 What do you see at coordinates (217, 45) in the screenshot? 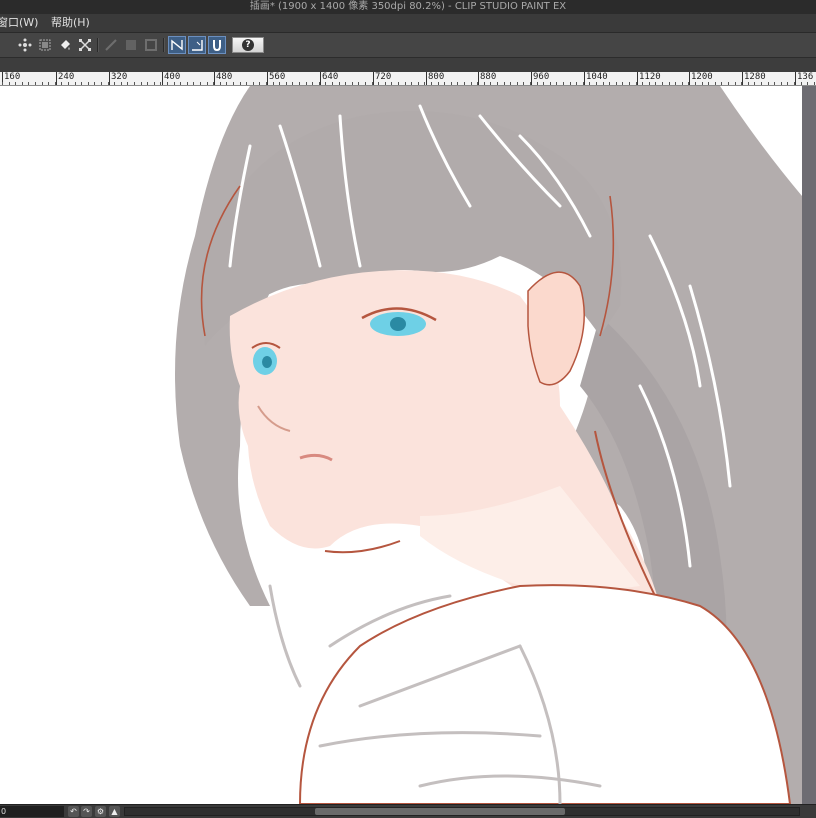
I see `magnet-snap-icon` at bounding box center [217, 45].